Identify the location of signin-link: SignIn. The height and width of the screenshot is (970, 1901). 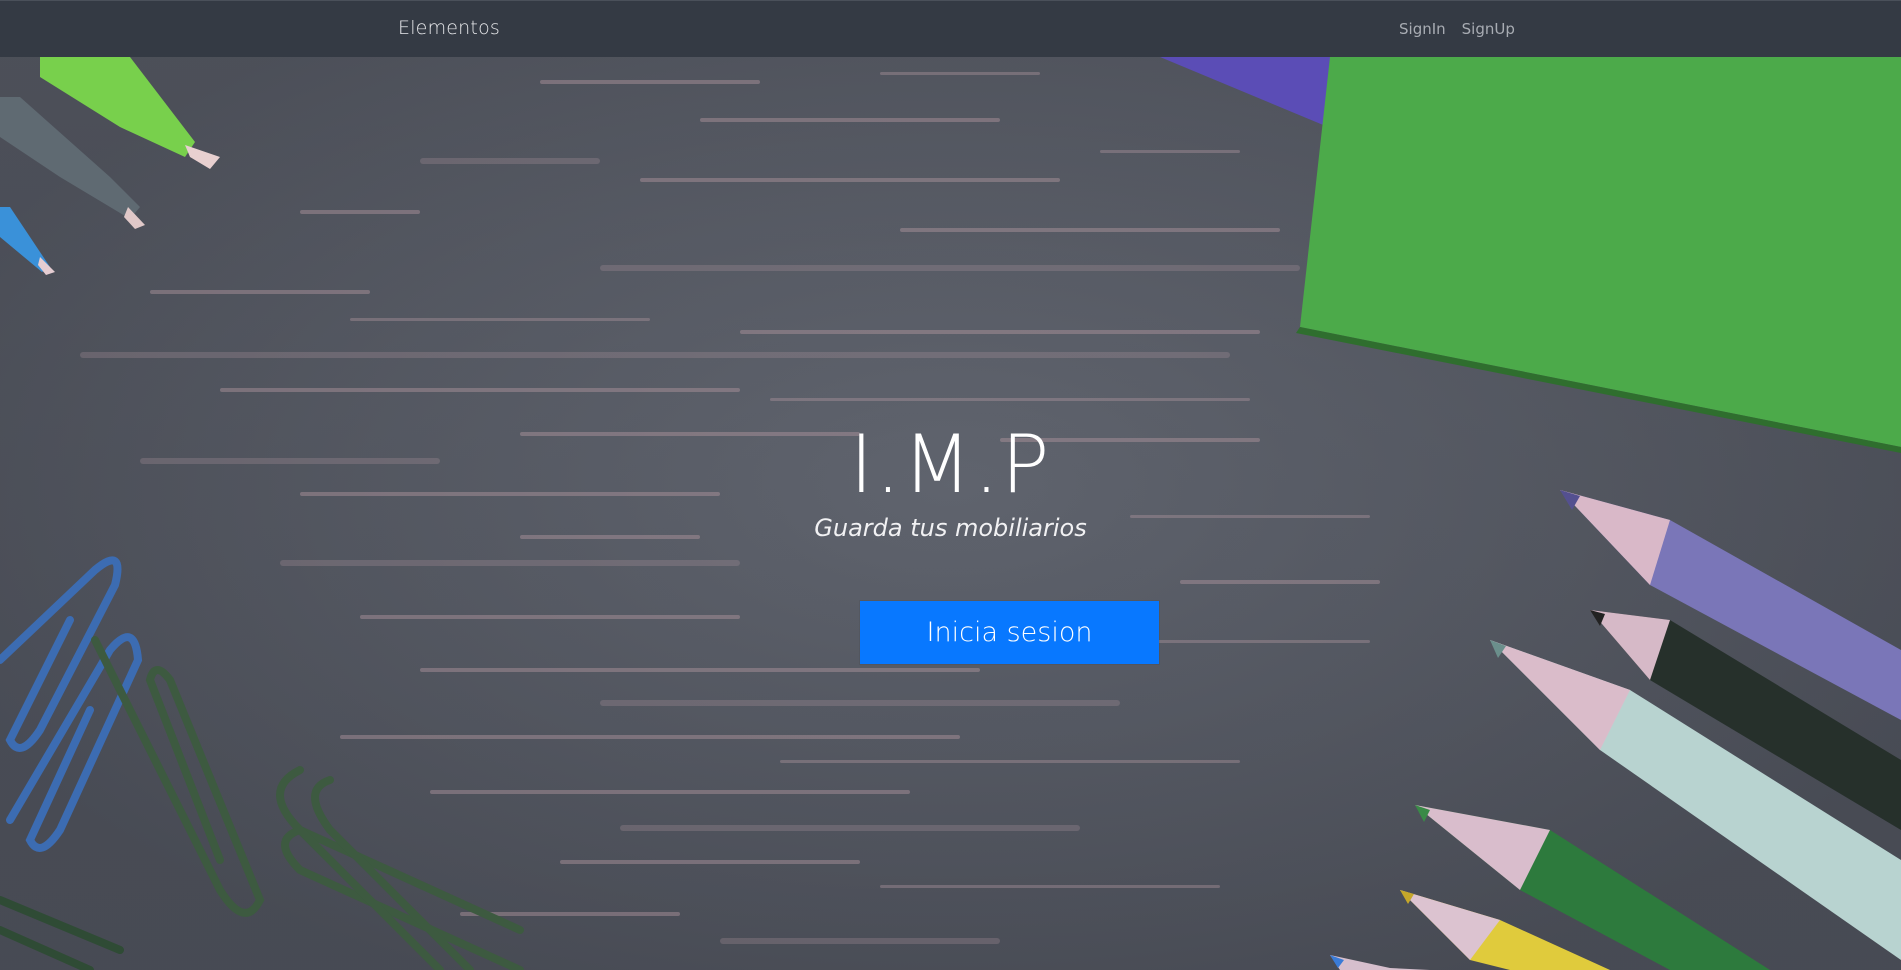
(1422, 29).